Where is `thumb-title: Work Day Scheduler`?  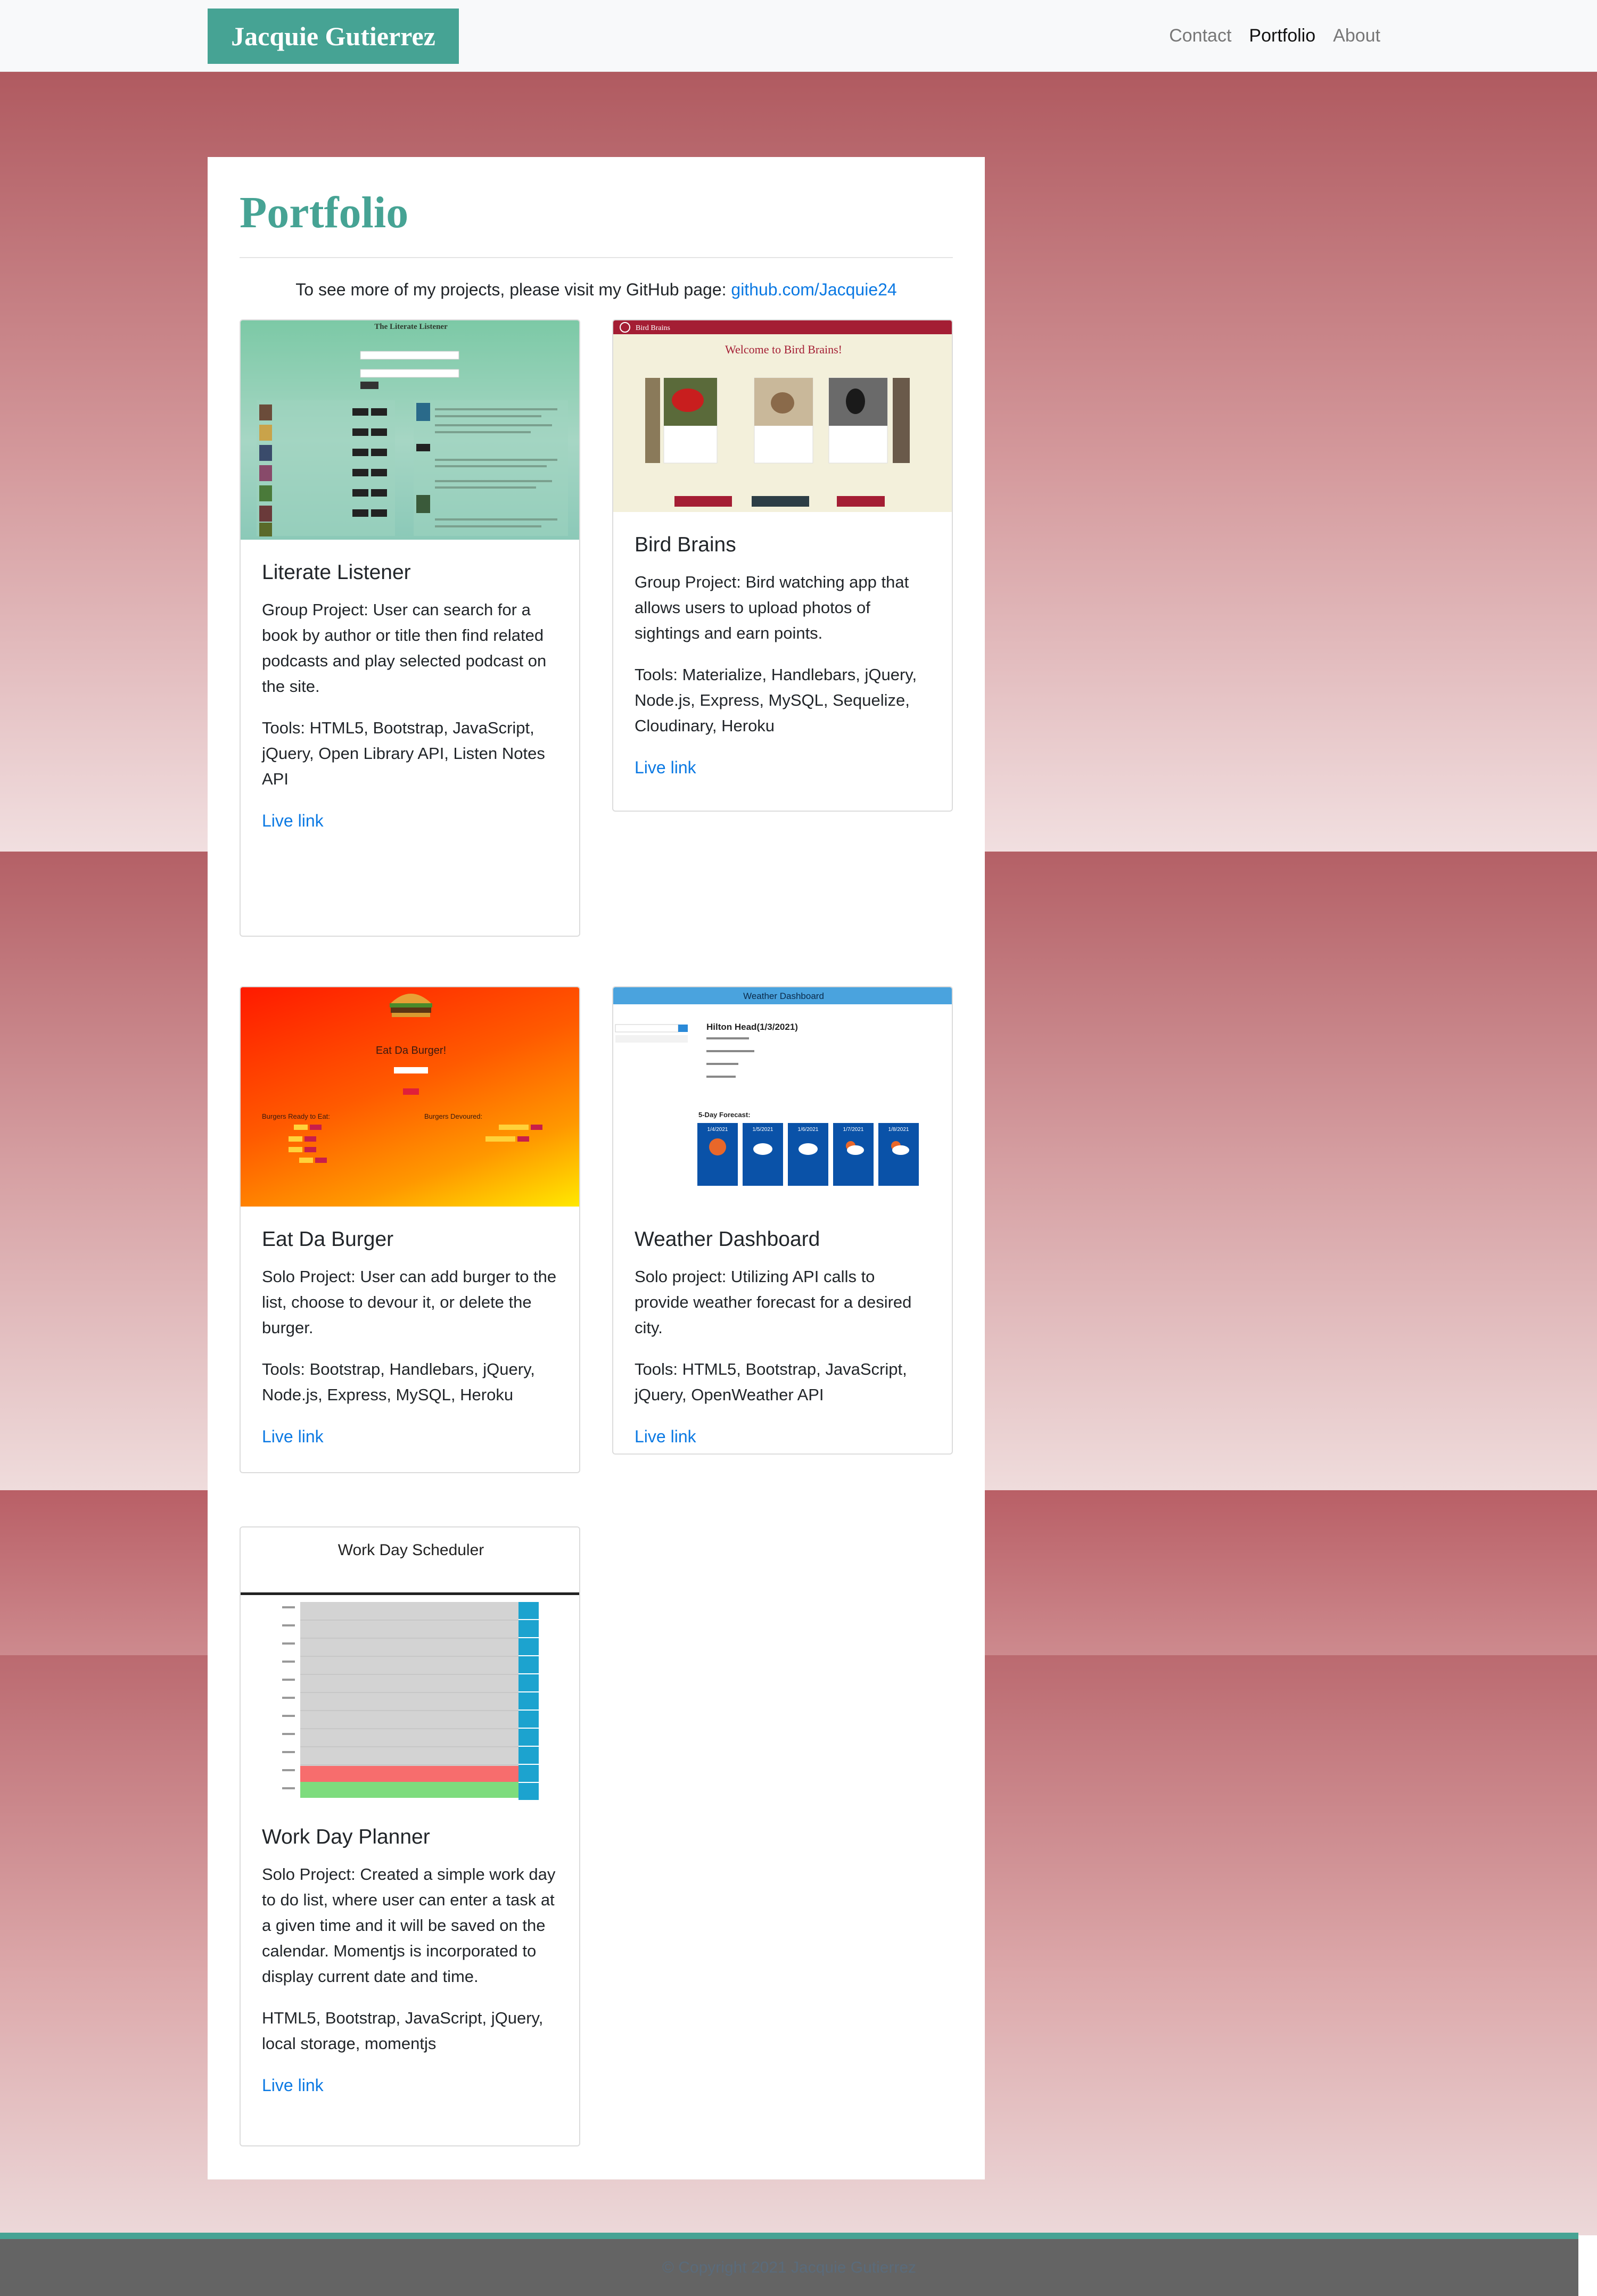
thumb-title: Work Day Scheduler is located at coordinates (411, 1550).